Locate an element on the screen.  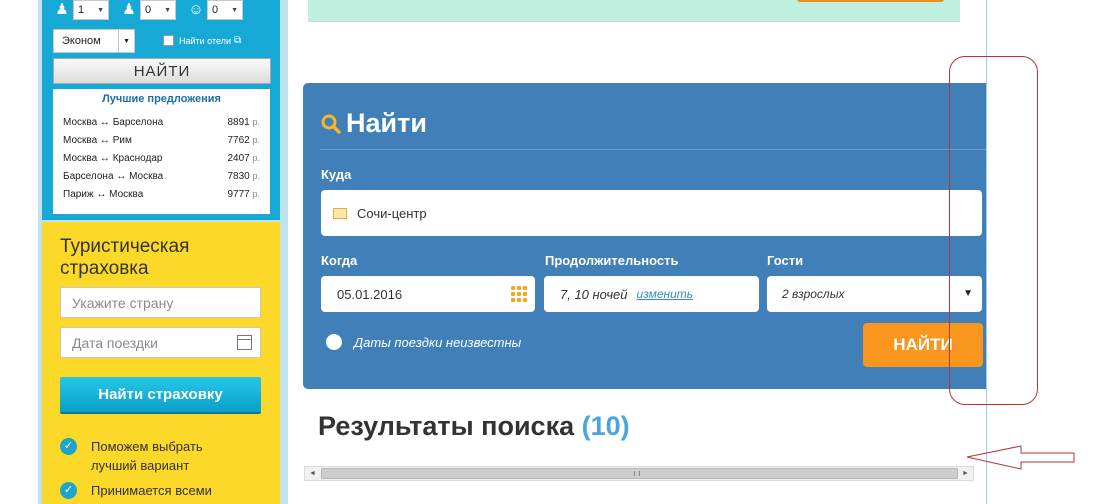
where-label: Куда is located at coordinates (336, 174).